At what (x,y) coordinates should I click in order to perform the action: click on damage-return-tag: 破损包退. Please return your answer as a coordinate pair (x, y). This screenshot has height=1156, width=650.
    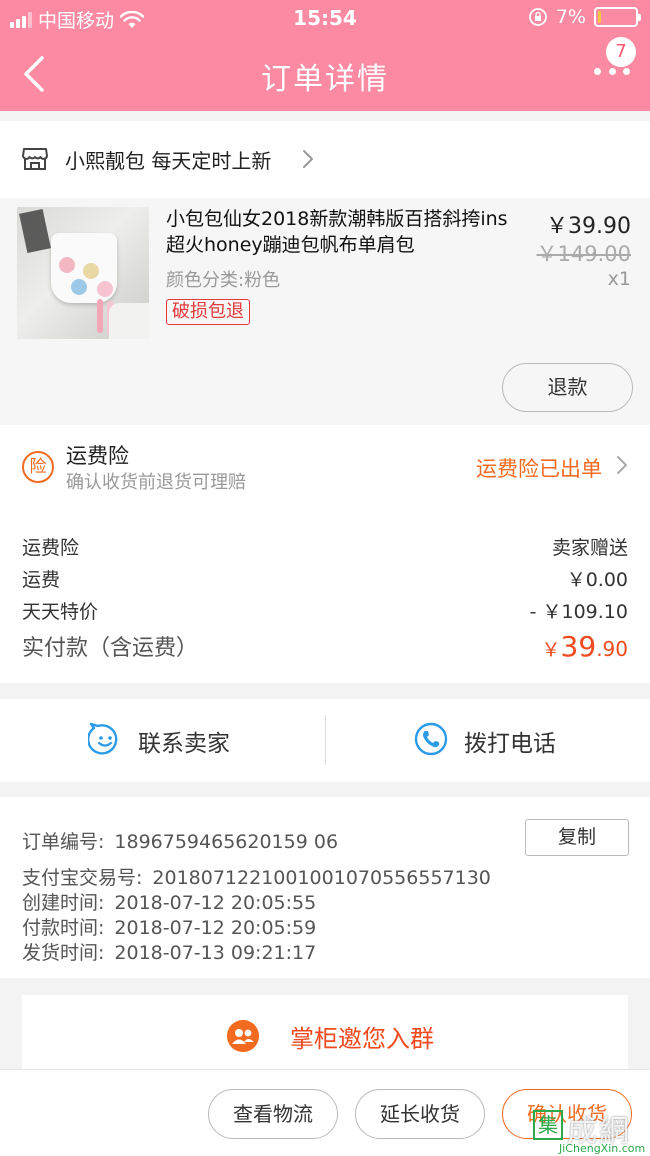
    Looking at the image, I should click on (208, 312).